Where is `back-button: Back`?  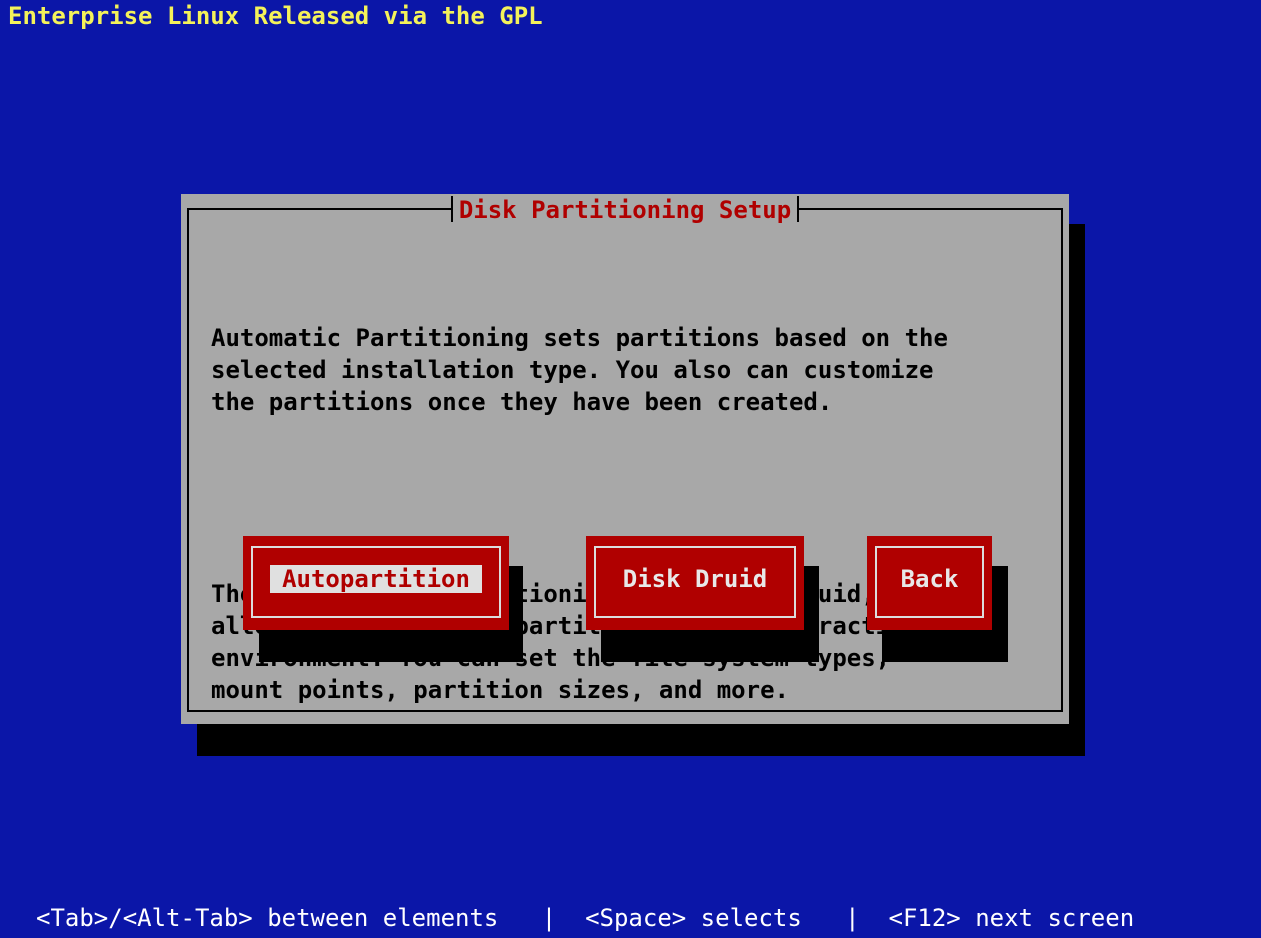
back-button: Back is located at coordinates (929, 583).